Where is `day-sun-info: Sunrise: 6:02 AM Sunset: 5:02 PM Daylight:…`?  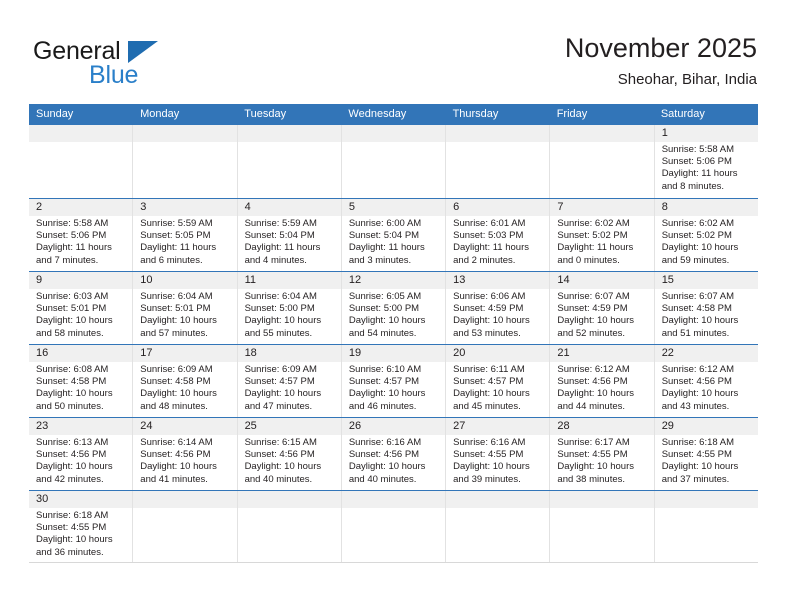
day-sun-info: Sunrise: 6:02 AM Sunset: 5:02 PM Daylight:… is located at coordinates (706, 241).